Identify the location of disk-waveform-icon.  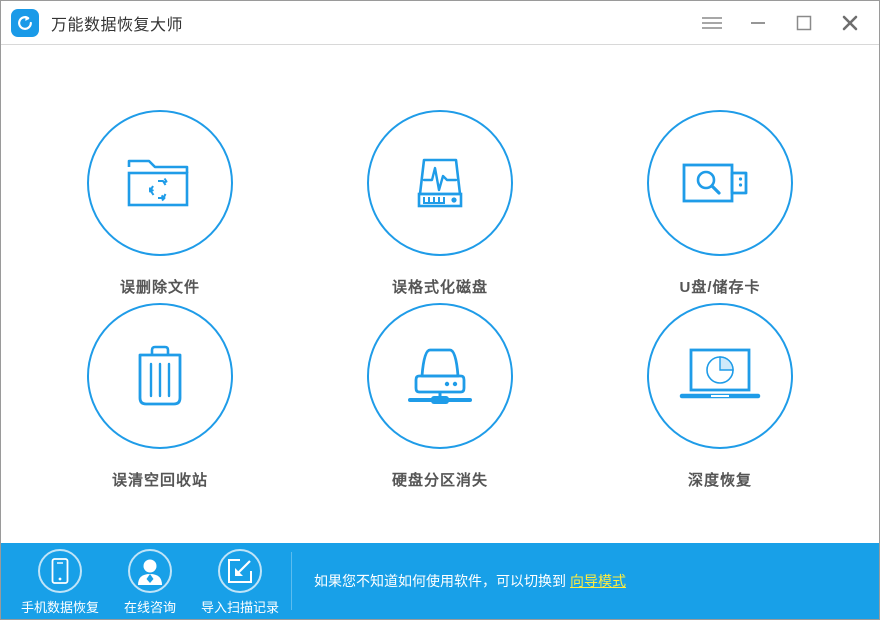
(440, 183).